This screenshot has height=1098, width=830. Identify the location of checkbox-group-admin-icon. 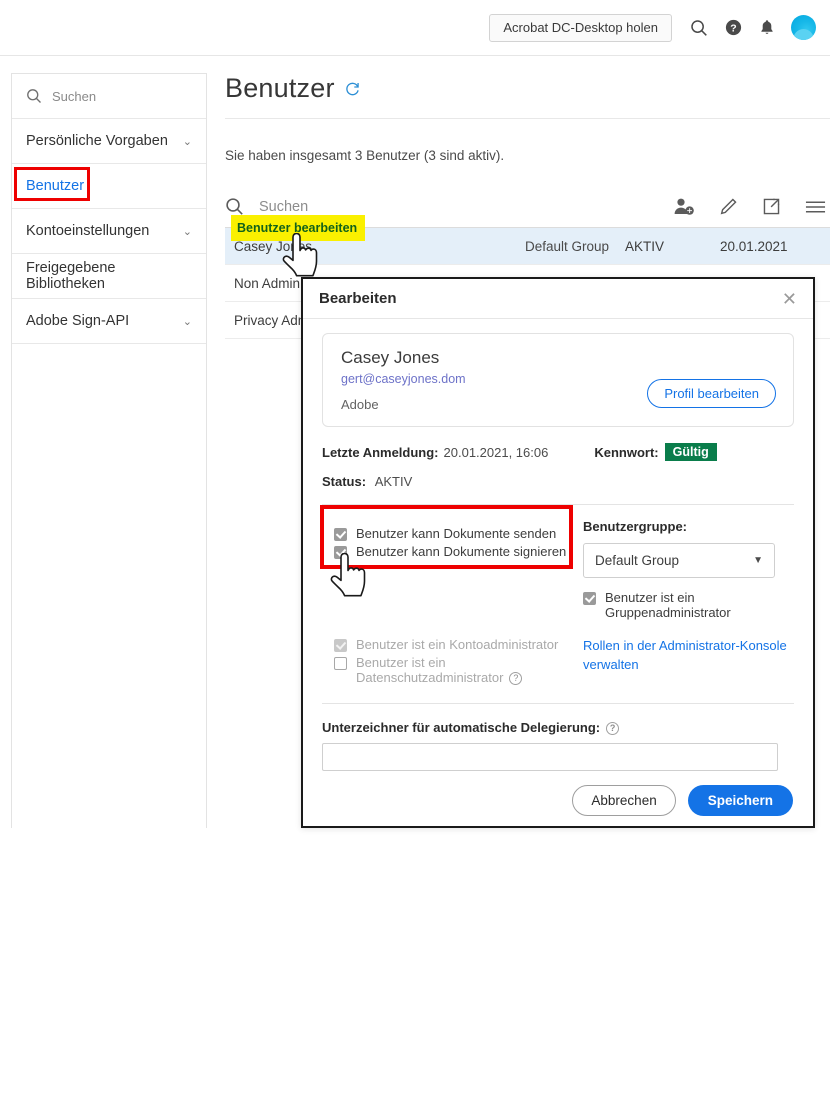
(589, 598).